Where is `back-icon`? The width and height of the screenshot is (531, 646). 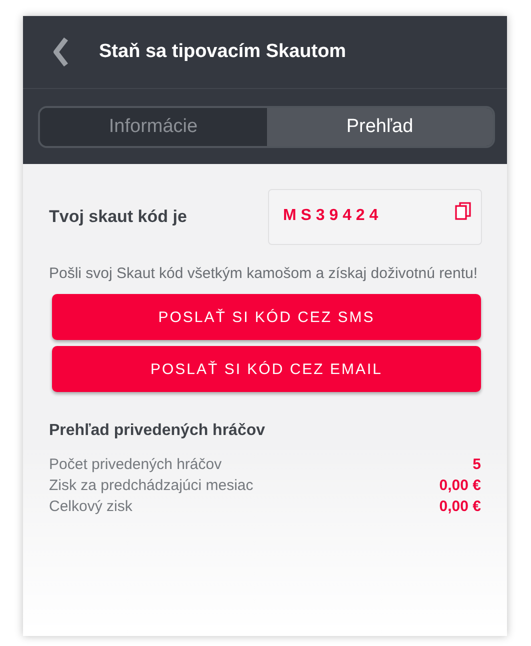 back-icon is located at coordinates (61, 52).